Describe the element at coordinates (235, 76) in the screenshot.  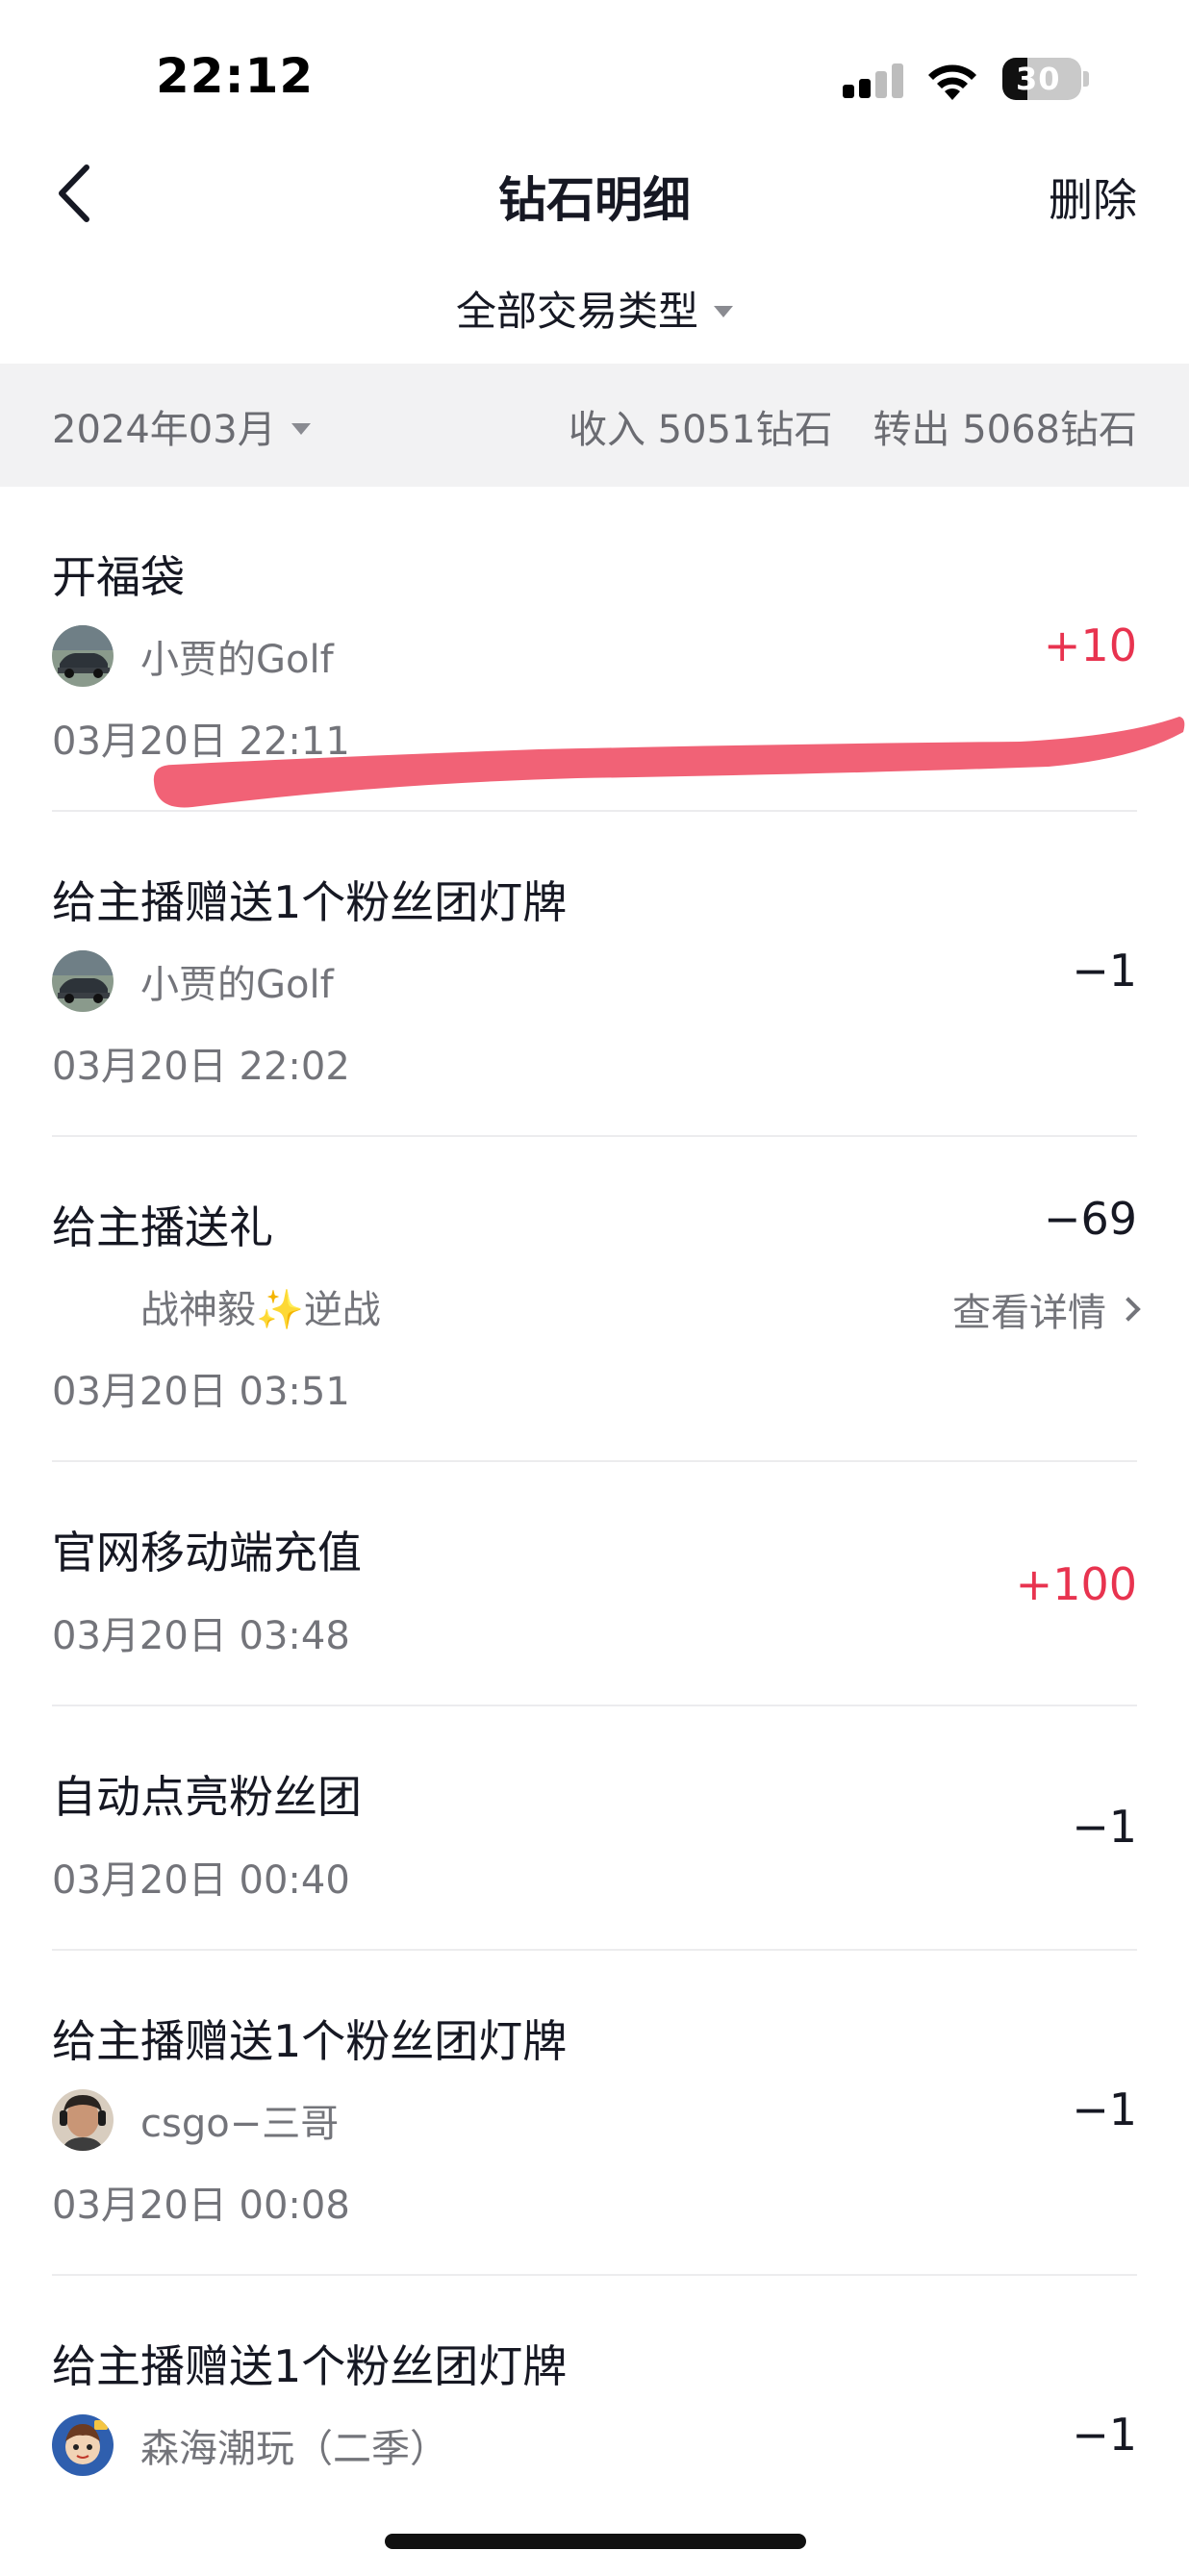
I see `status-time: 22:12` at that location.